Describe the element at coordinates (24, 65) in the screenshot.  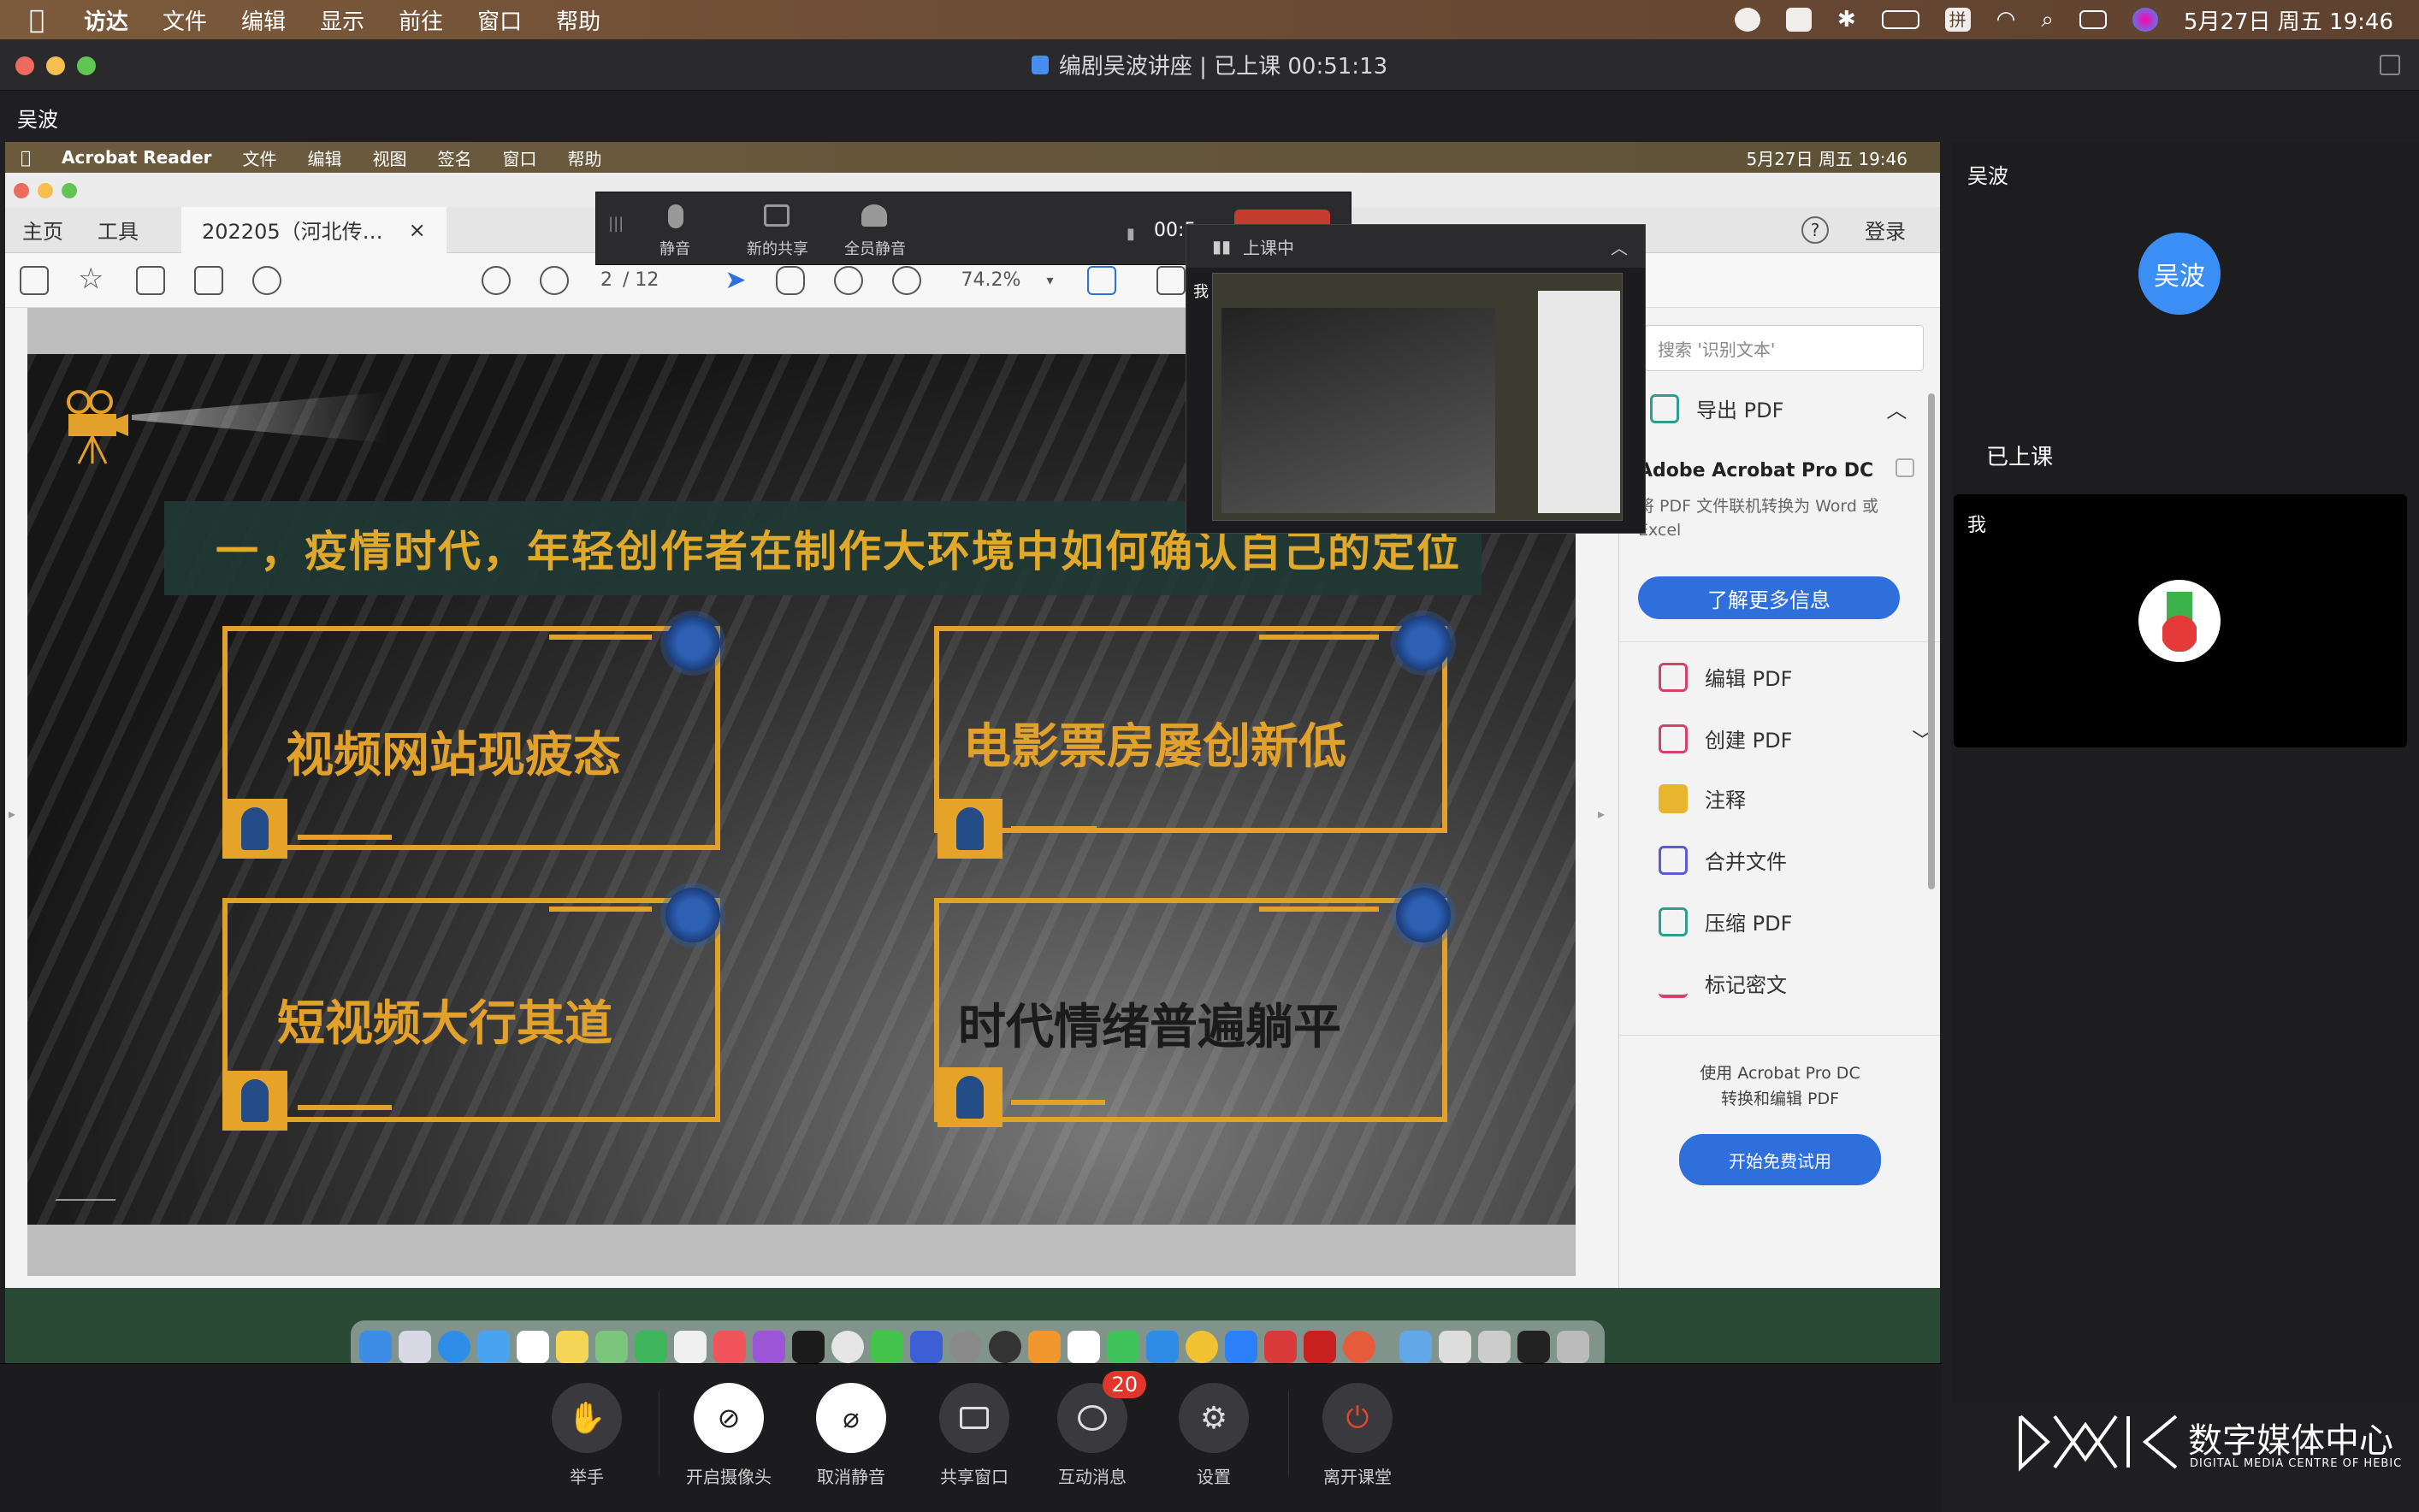
I see `close-window-button` at that location.